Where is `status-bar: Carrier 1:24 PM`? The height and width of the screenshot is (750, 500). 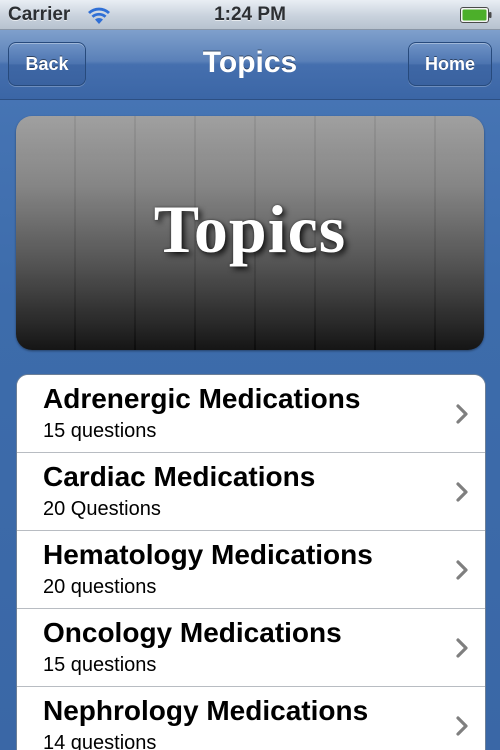 status-bar: Carrier 1:24 PM is located at coordinates (250, 15).